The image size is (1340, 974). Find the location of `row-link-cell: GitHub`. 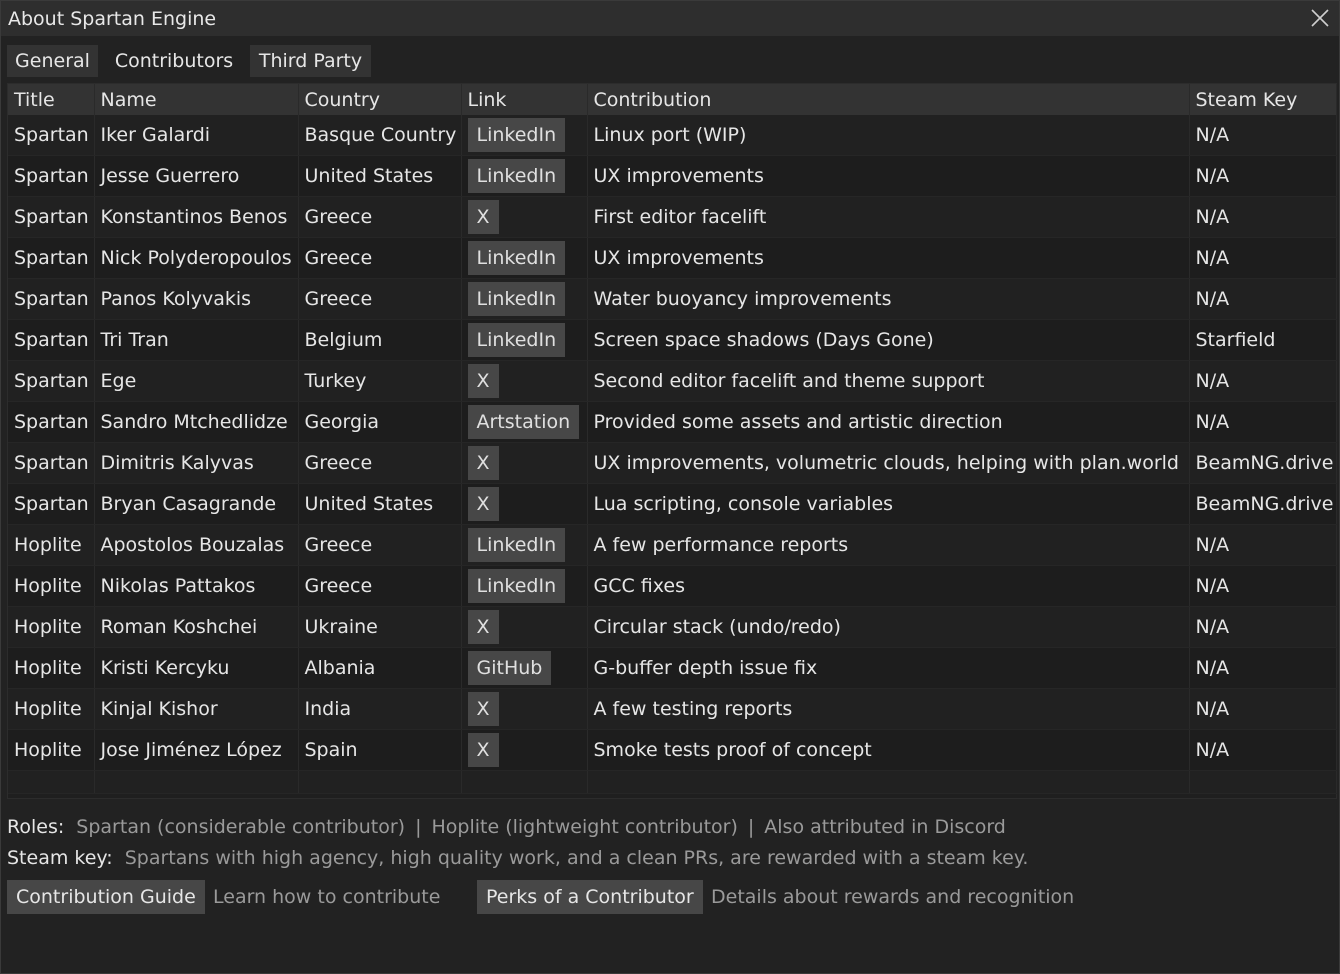

row-link-cell: GitHub is located at coordinates (524, 668).